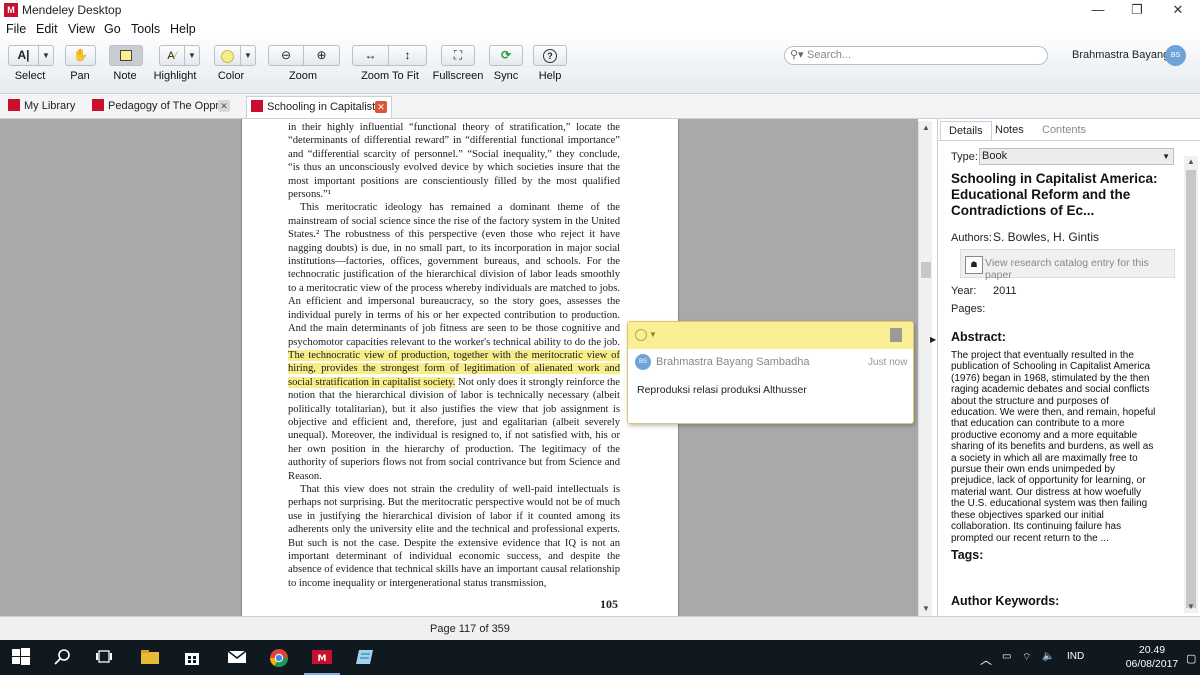 This screenshot has width=1200, height=675. I want to click on maximize-button: ❐, so click(1137, 10).